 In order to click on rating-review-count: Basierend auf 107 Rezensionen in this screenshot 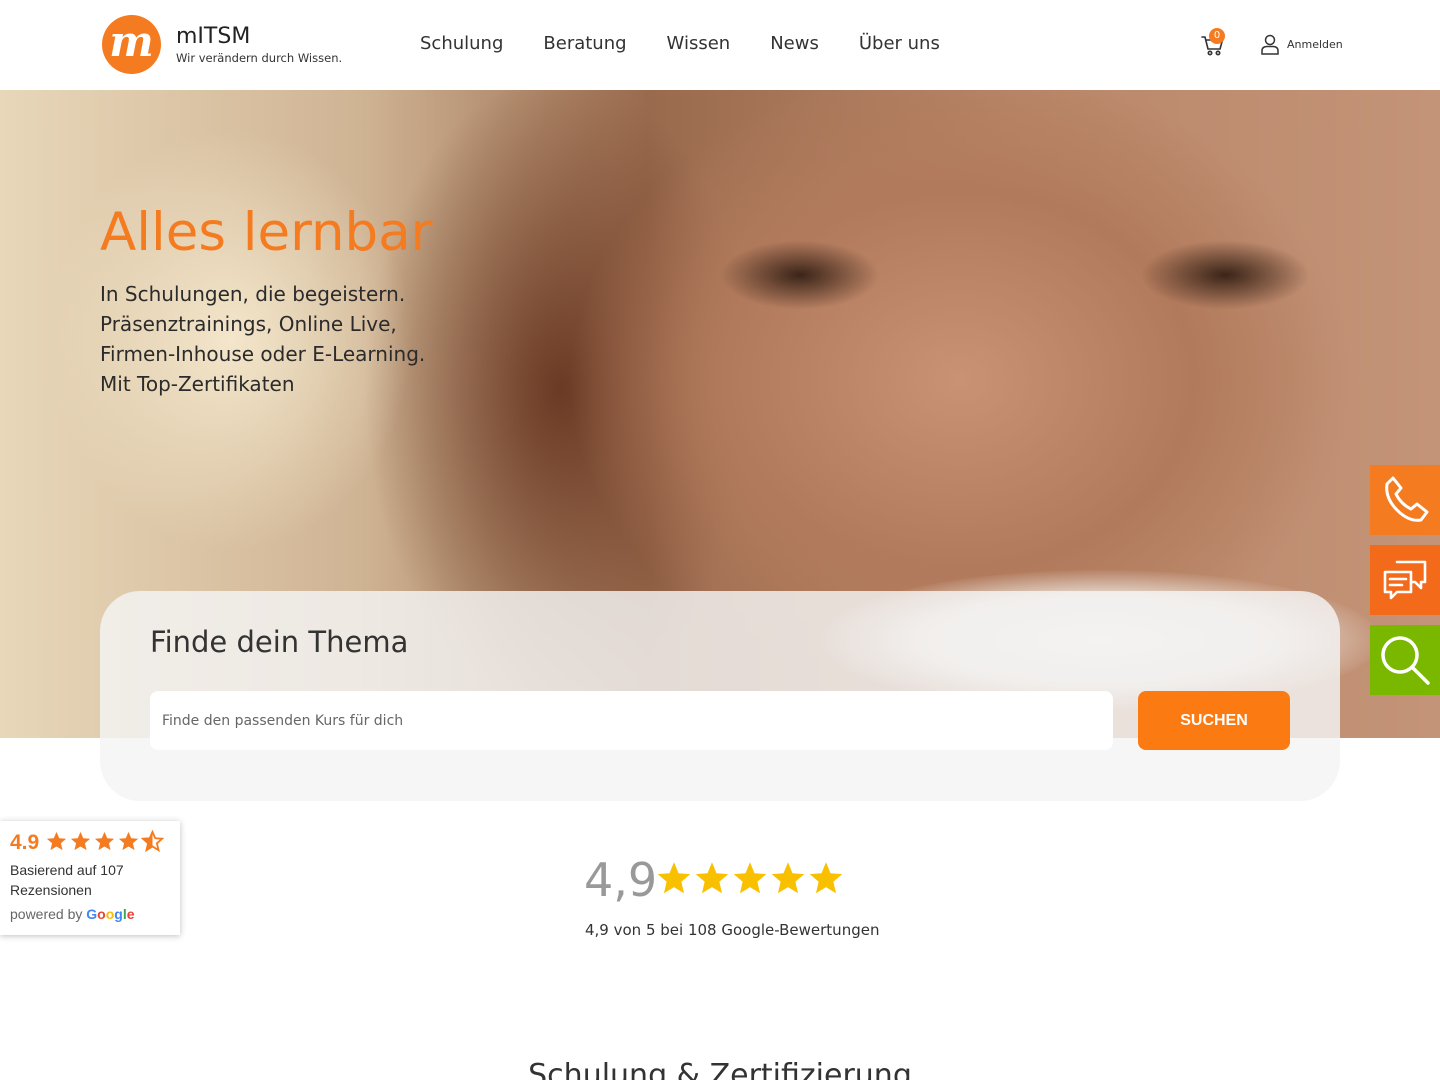, I will do `click(67, 880)`.